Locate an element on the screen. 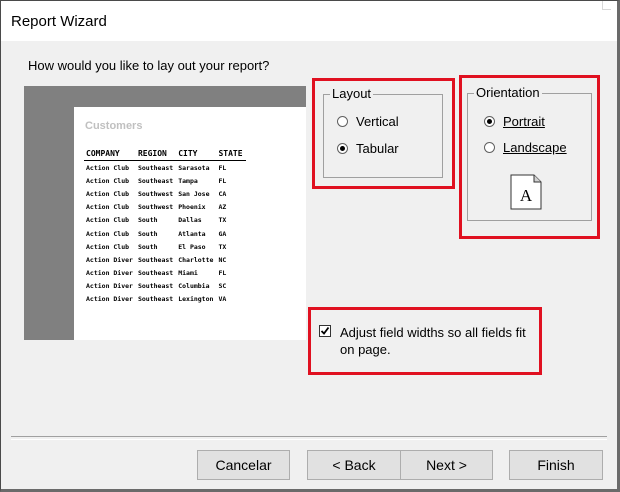  preview-row: Action Club Southwest Phoenix AZ is located at coordinates (165, 207).